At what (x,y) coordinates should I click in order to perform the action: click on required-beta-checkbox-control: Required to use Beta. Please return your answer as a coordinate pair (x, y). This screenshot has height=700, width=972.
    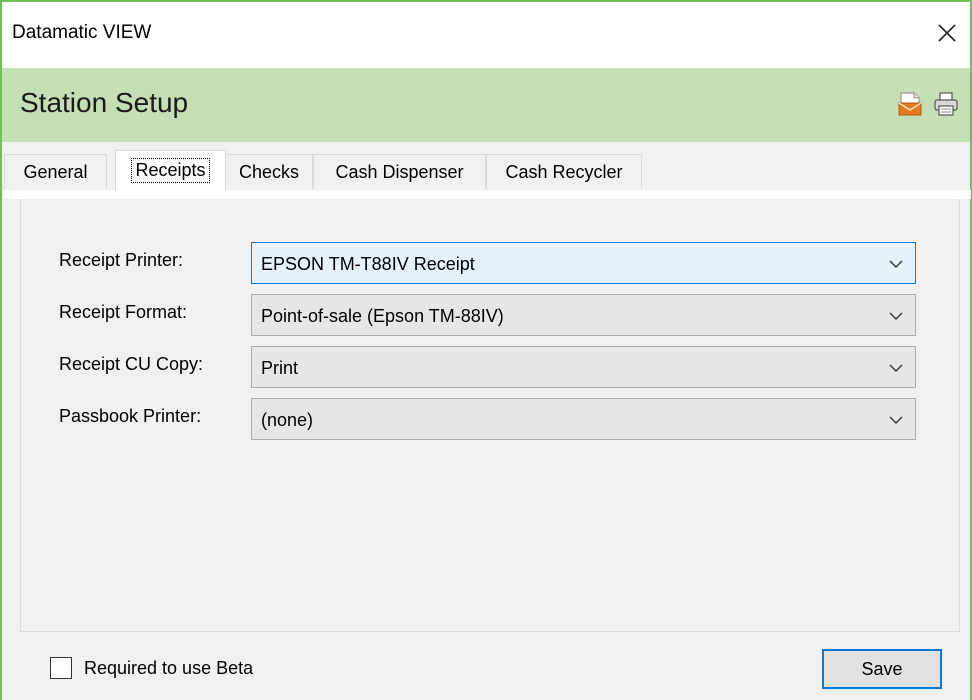
    Looking at the image, I should click on (151, 668).